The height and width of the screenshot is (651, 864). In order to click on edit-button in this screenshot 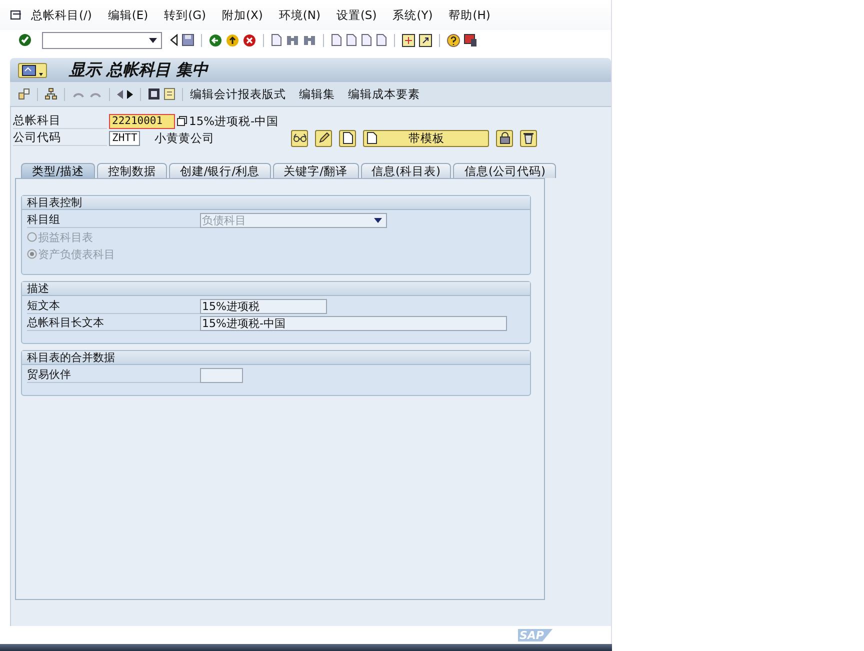, I will do `click(323, 138)`.